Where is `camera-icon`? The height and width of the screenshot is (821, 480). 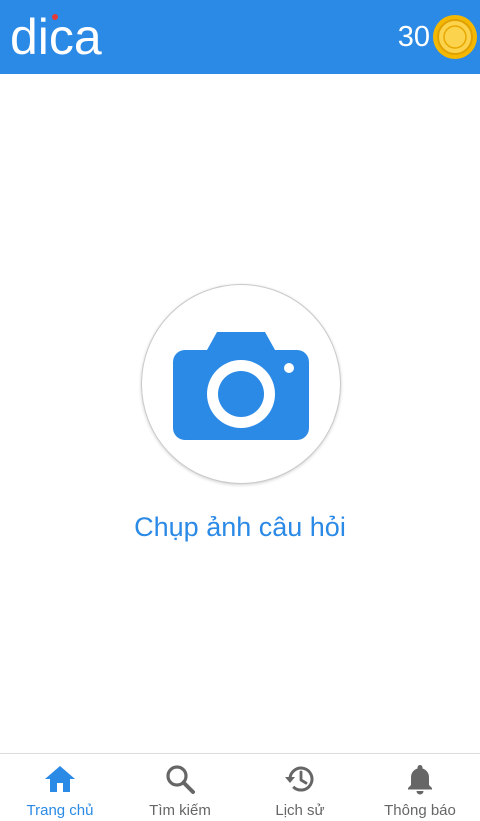
camera-icon is located at coordinates (241, 386).